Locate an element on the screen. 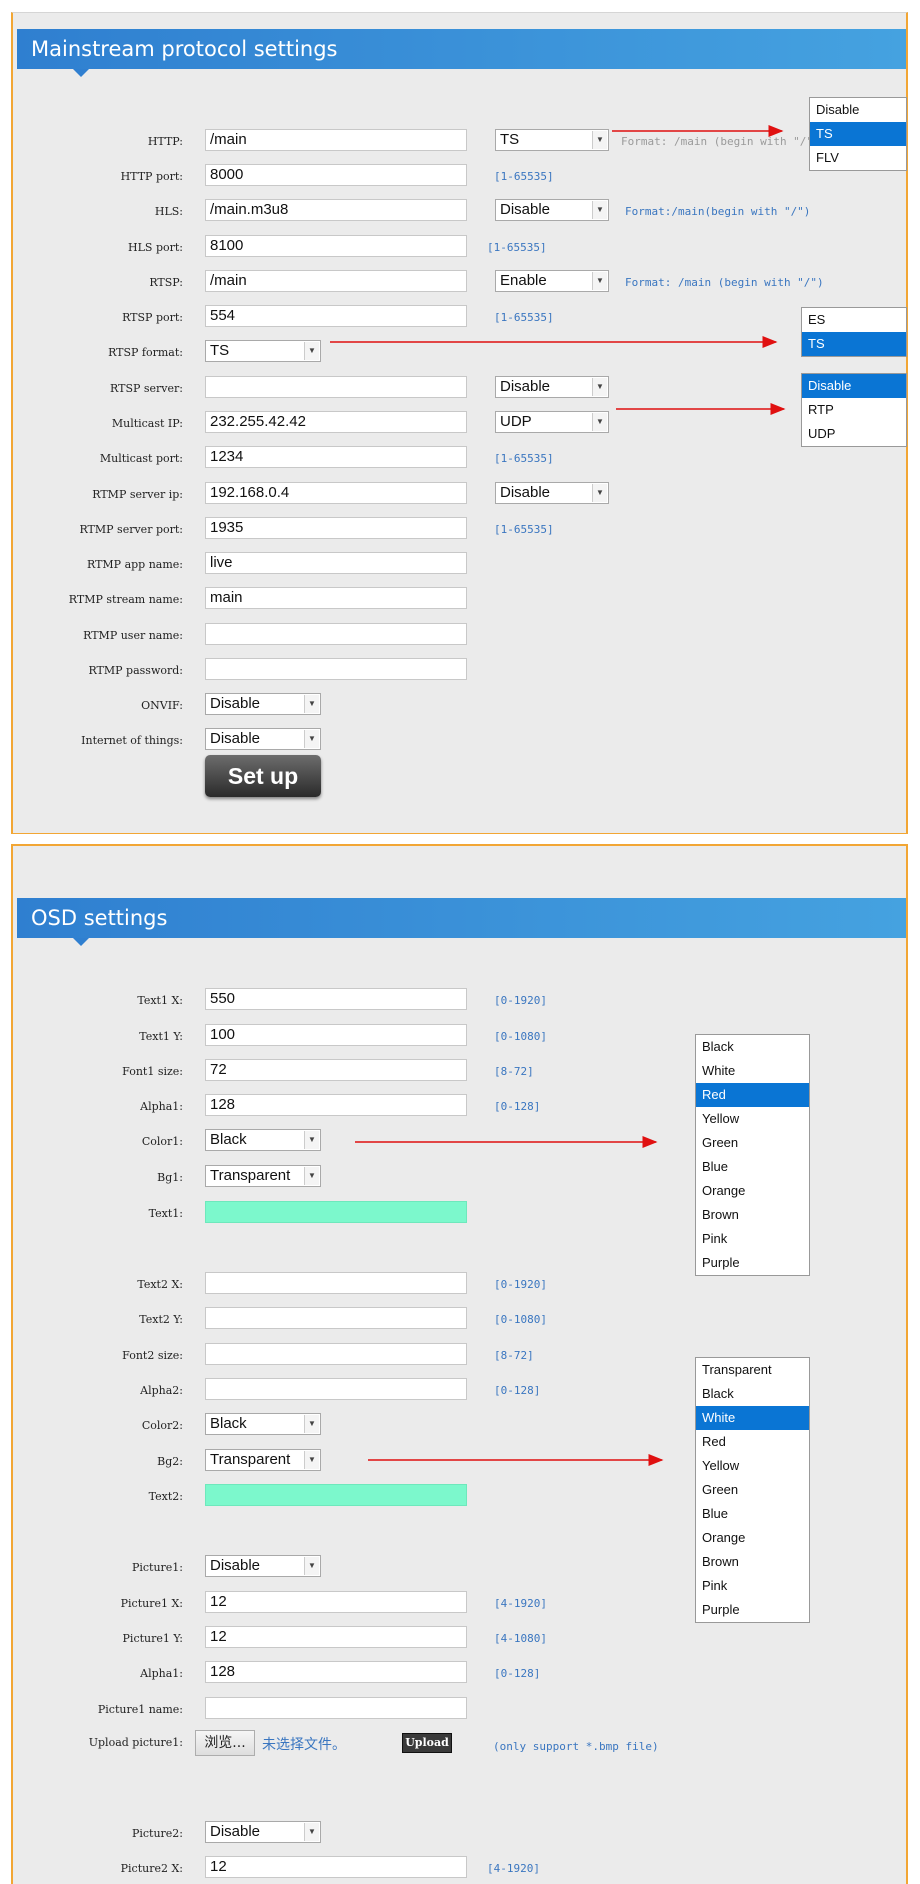  dropdown-option: Disable is located at coordinates (858, 110).